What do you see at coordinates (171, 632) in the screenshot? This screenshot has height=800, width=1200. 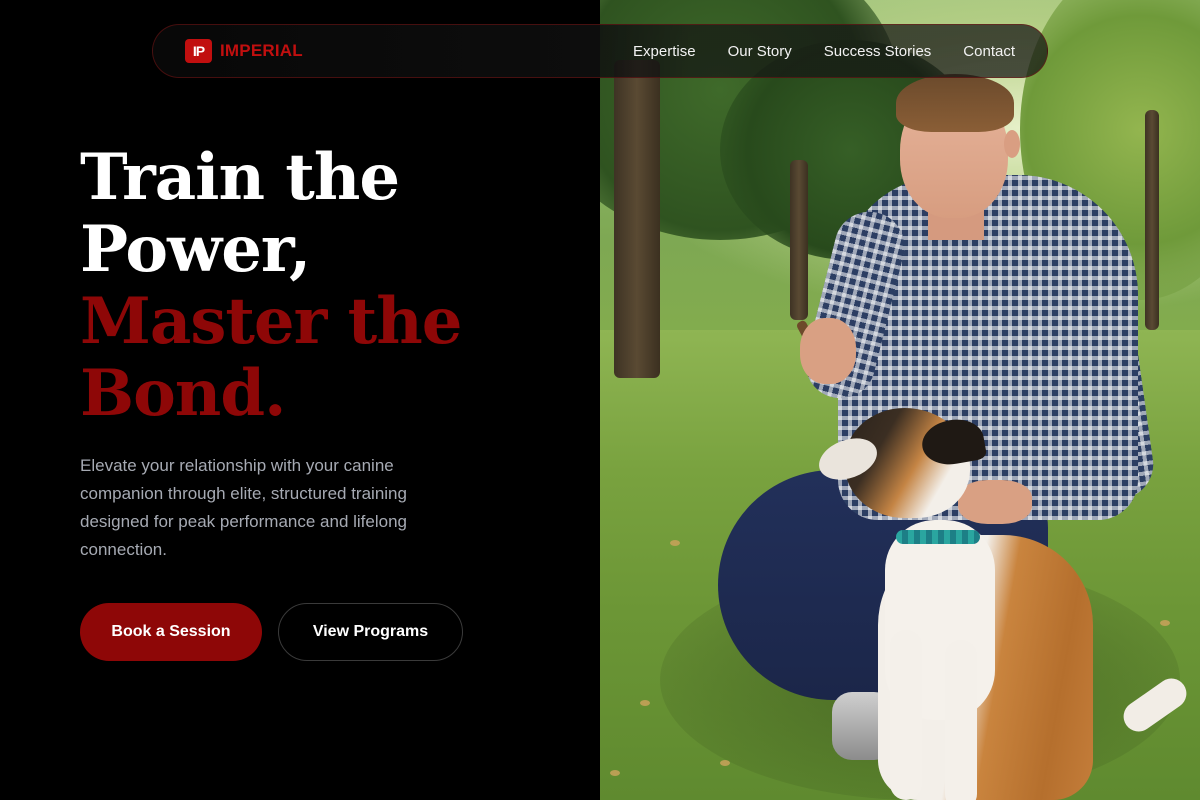 I see `book-session-button: Book a Session` at bounding box center [171, 632].